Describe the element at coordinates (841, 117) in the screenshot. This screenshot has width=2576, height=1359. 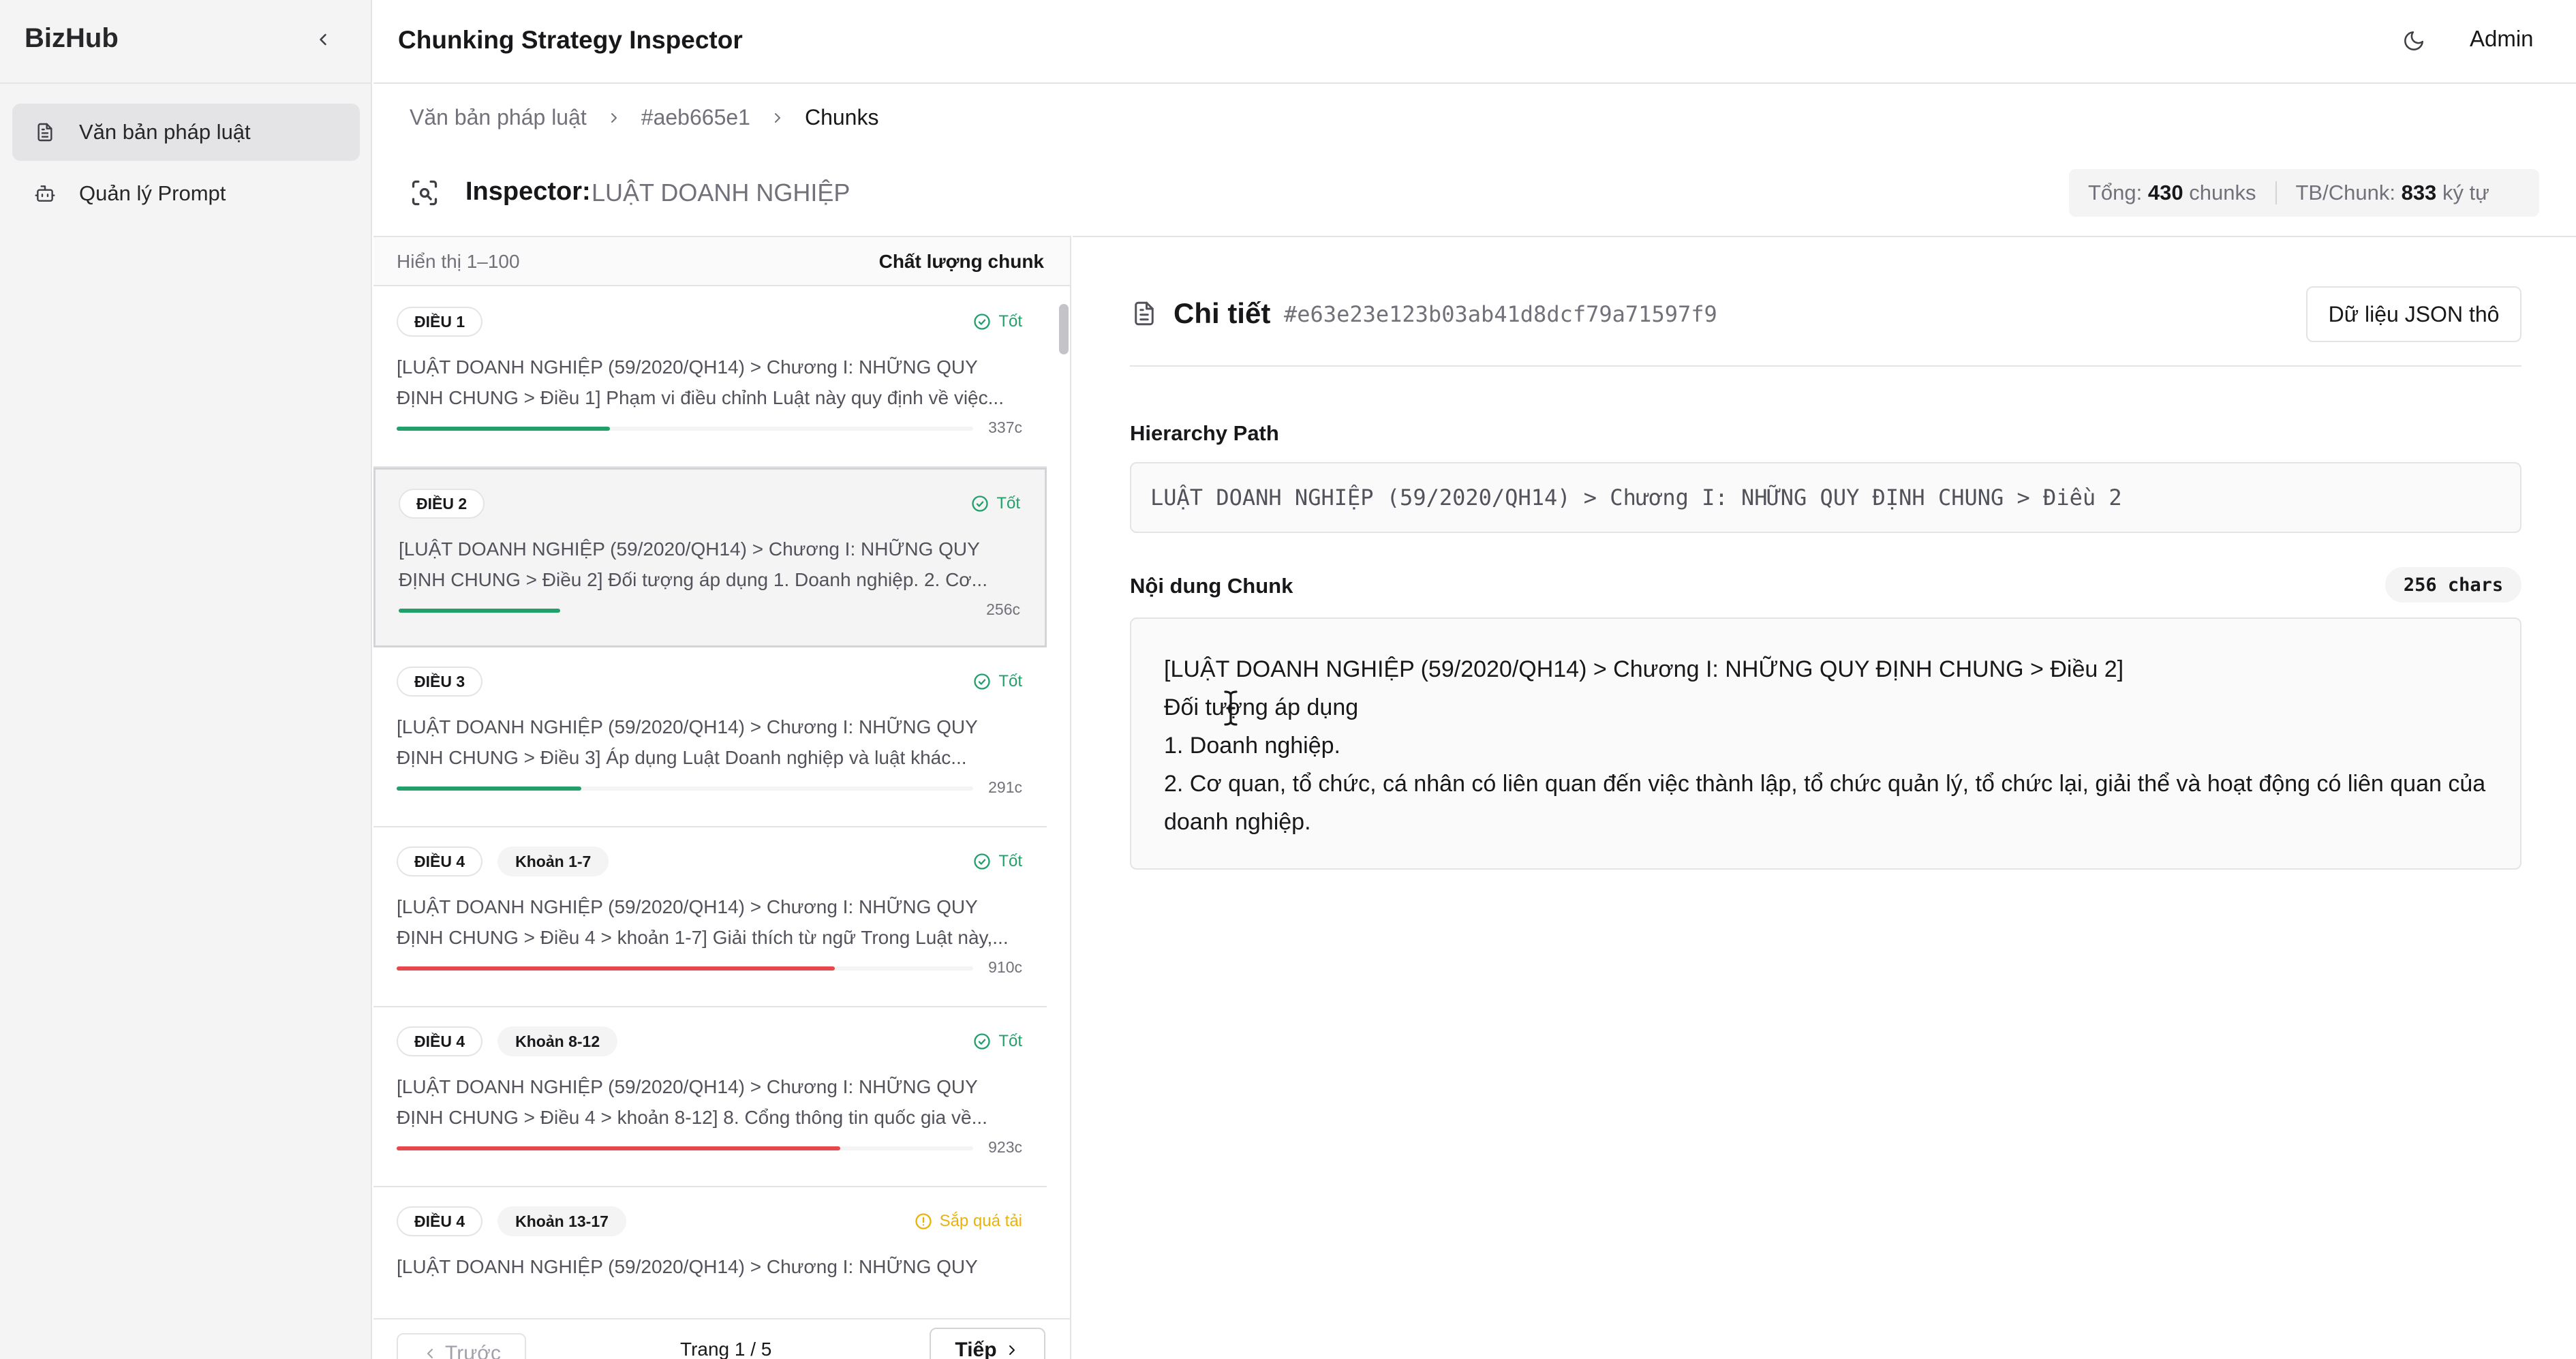
I see `breadcrumb-item-current: Chunks` at that location.